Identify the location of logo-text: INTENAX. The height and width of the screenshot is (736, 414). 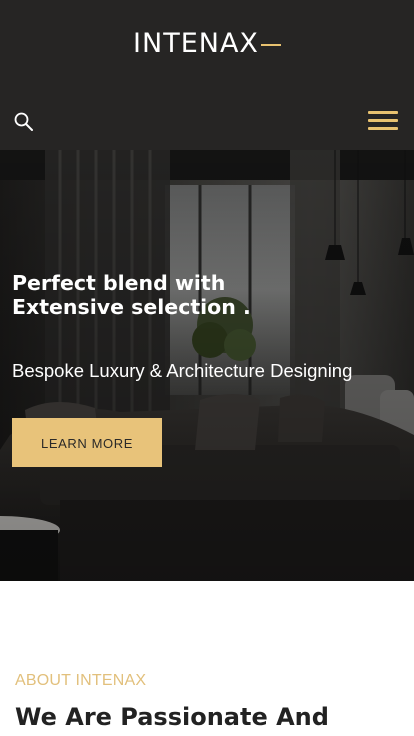
(196, 43).